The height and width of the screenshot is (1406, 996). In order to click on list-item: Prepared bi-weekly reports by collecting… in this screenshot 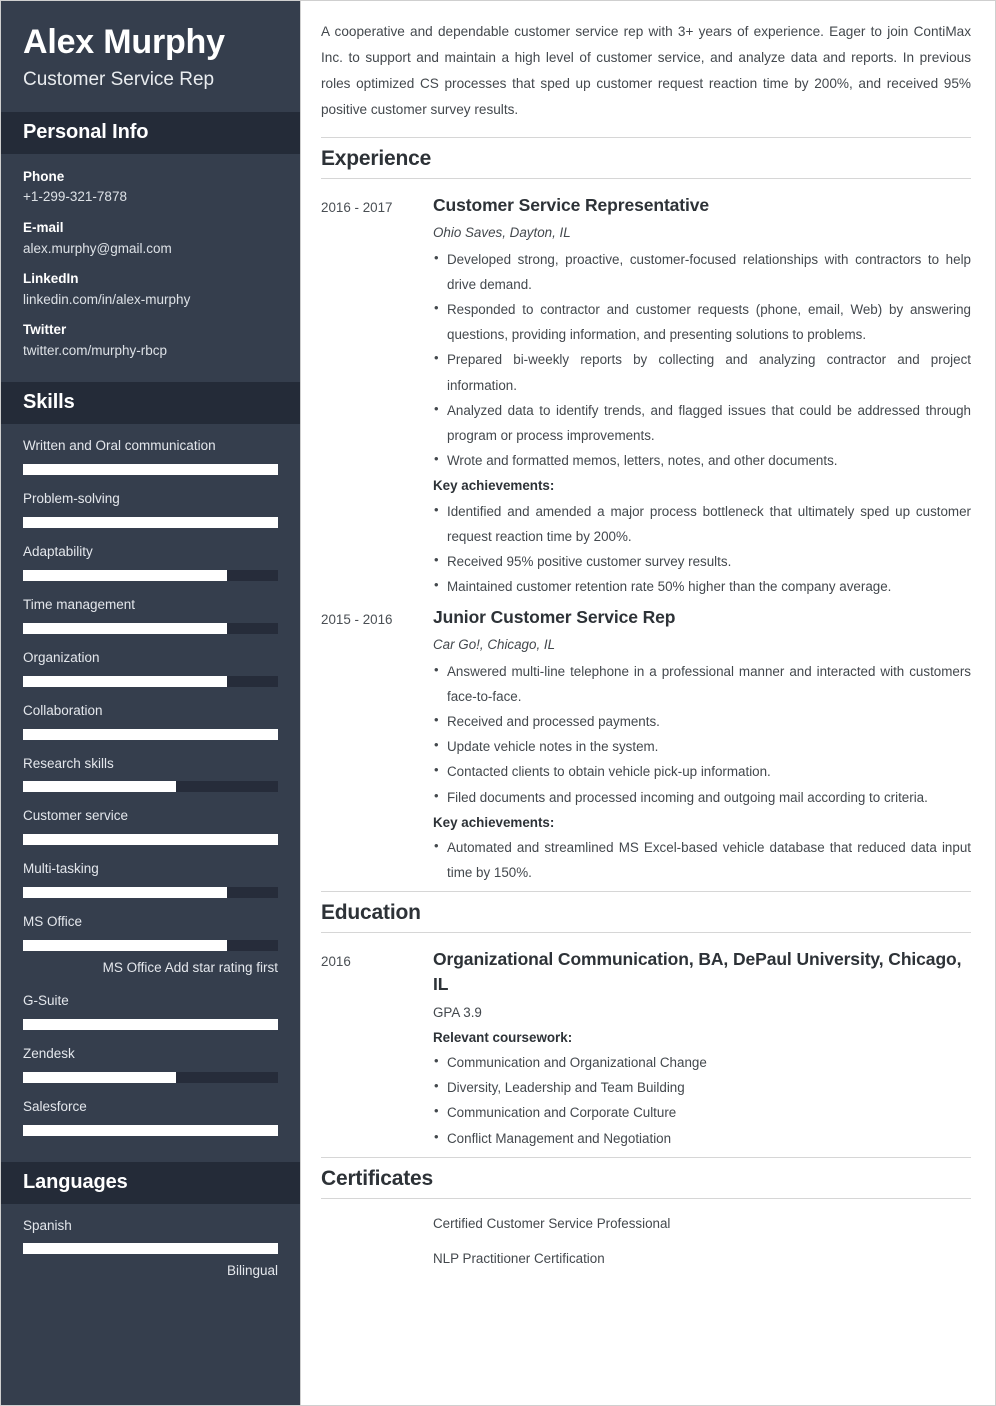, I will do `click(702, 371)`.